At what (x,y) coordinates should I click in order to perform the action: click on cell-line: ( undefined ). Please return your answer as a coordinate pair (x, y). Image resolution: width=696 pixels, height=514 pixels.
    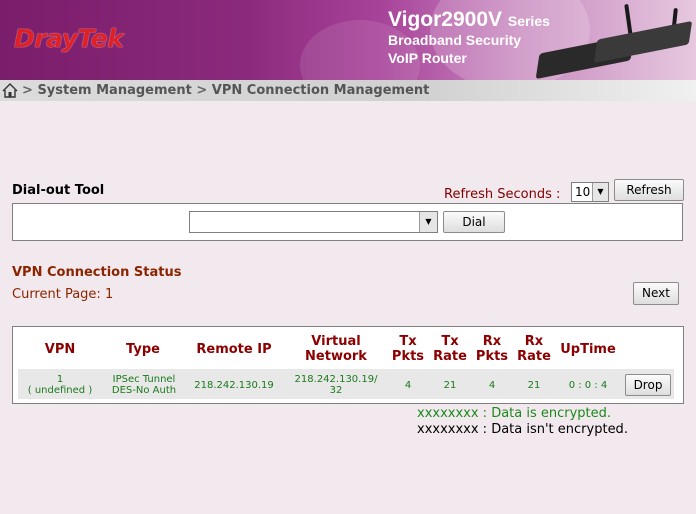
    Looking at the image, I should click on (60, 390).